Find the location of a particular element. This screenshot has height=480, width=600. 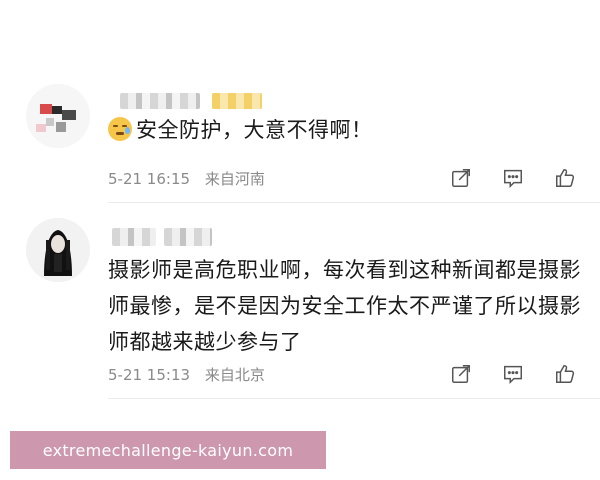

watermark: extremechallenge-kaiyun.com is located at coordinates (168, 450).